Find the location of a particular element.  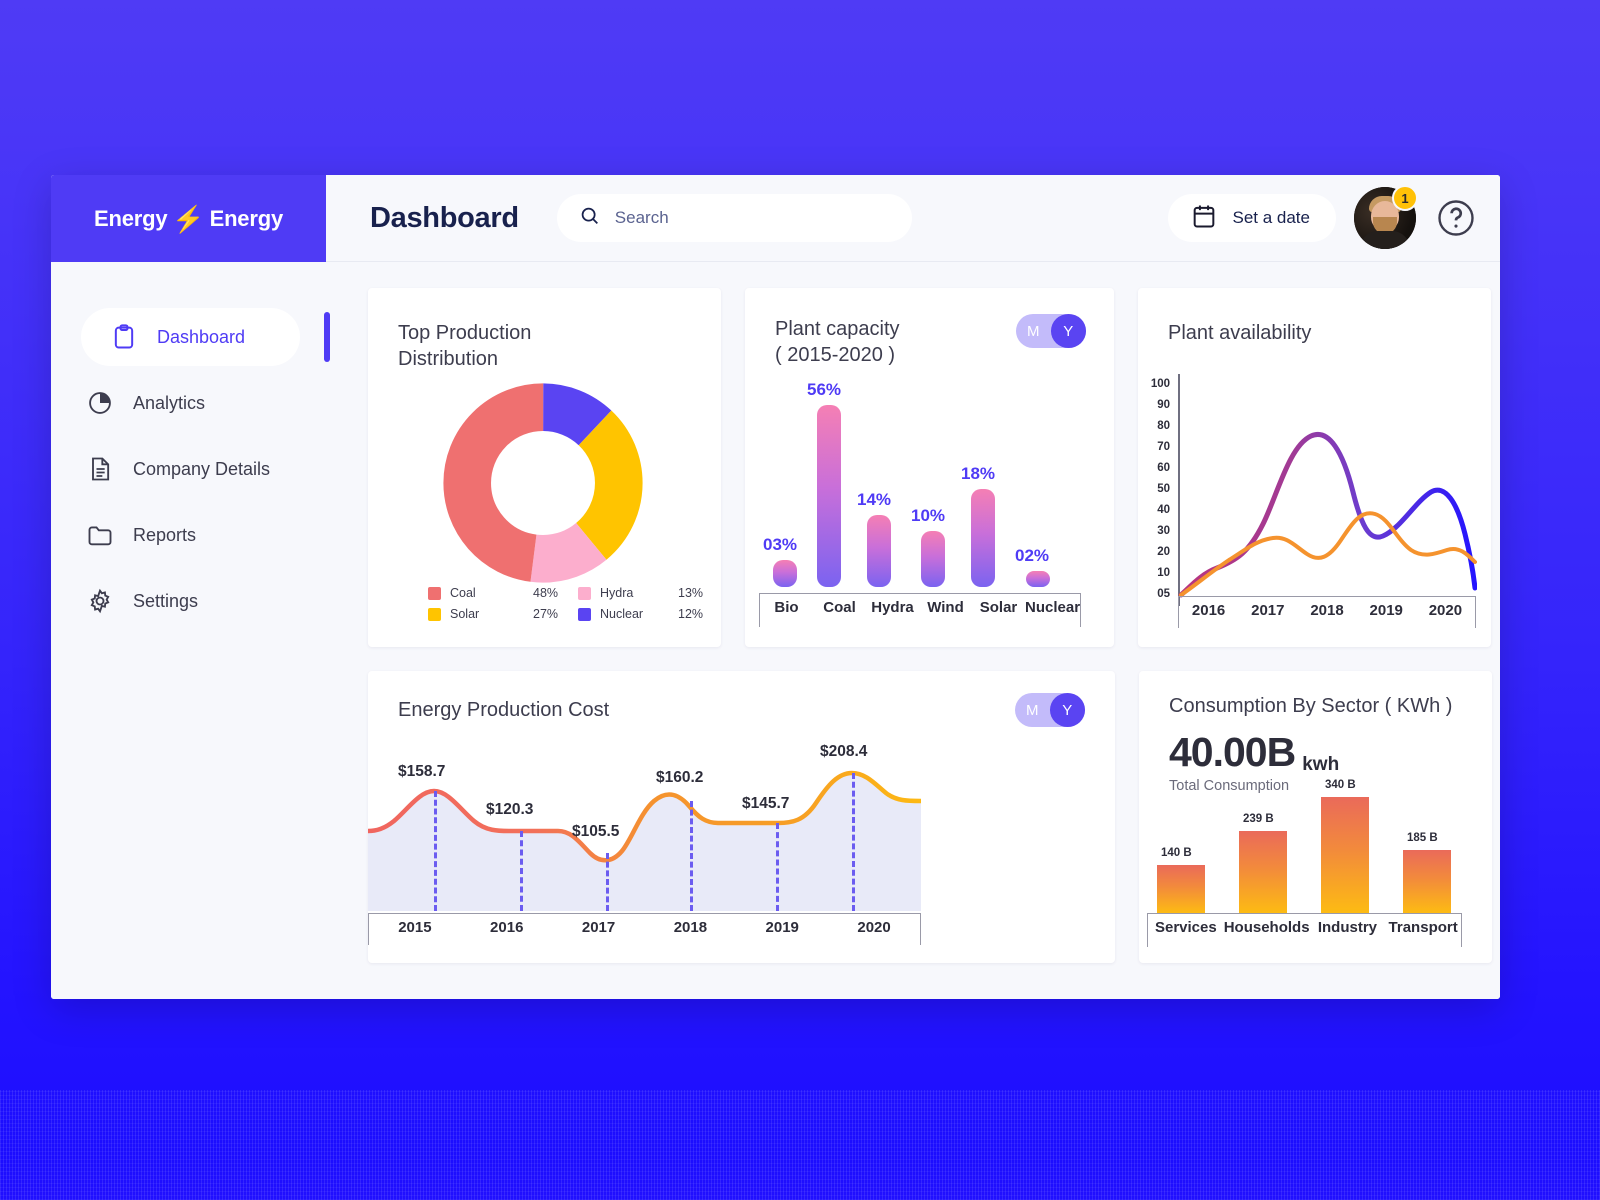

capacity-value-hydra: 14% is located at coordinates (874, 499).